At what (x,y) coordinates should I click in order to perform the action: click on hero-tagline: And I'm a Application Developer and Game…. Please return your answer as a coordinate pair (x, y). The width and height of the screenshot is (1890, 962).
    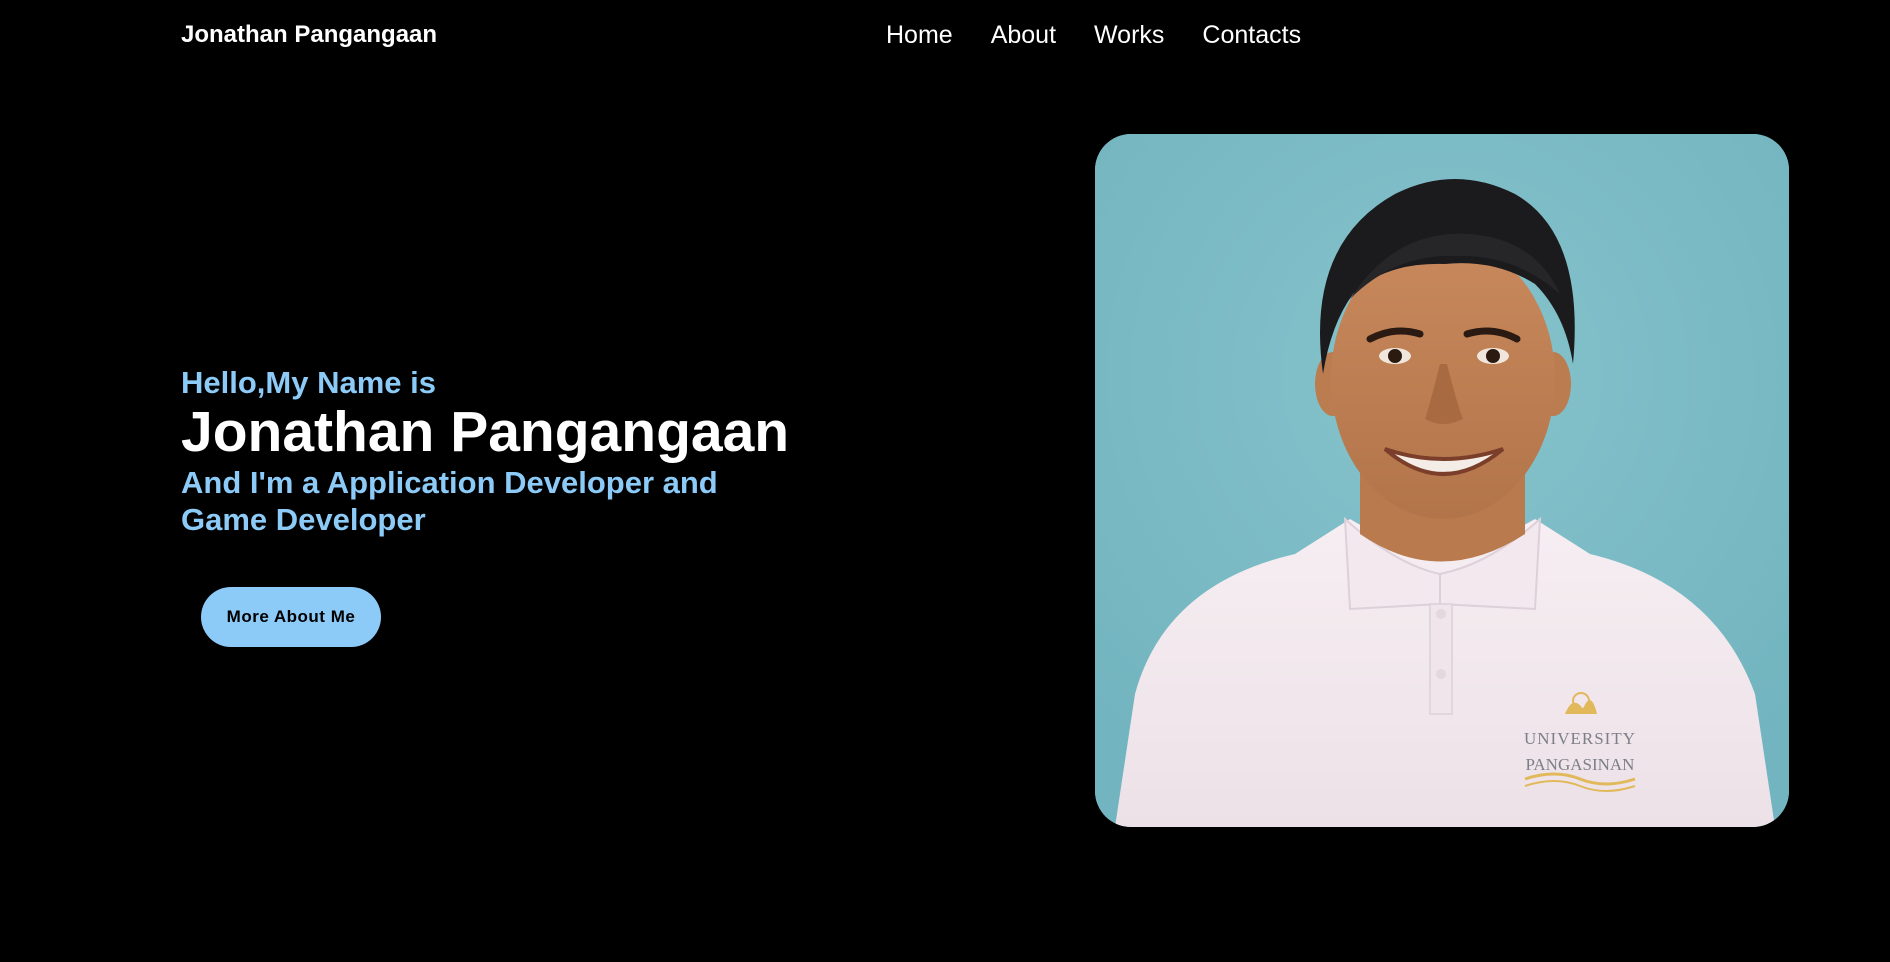
    Looking at the image, I should click on (449, 501).